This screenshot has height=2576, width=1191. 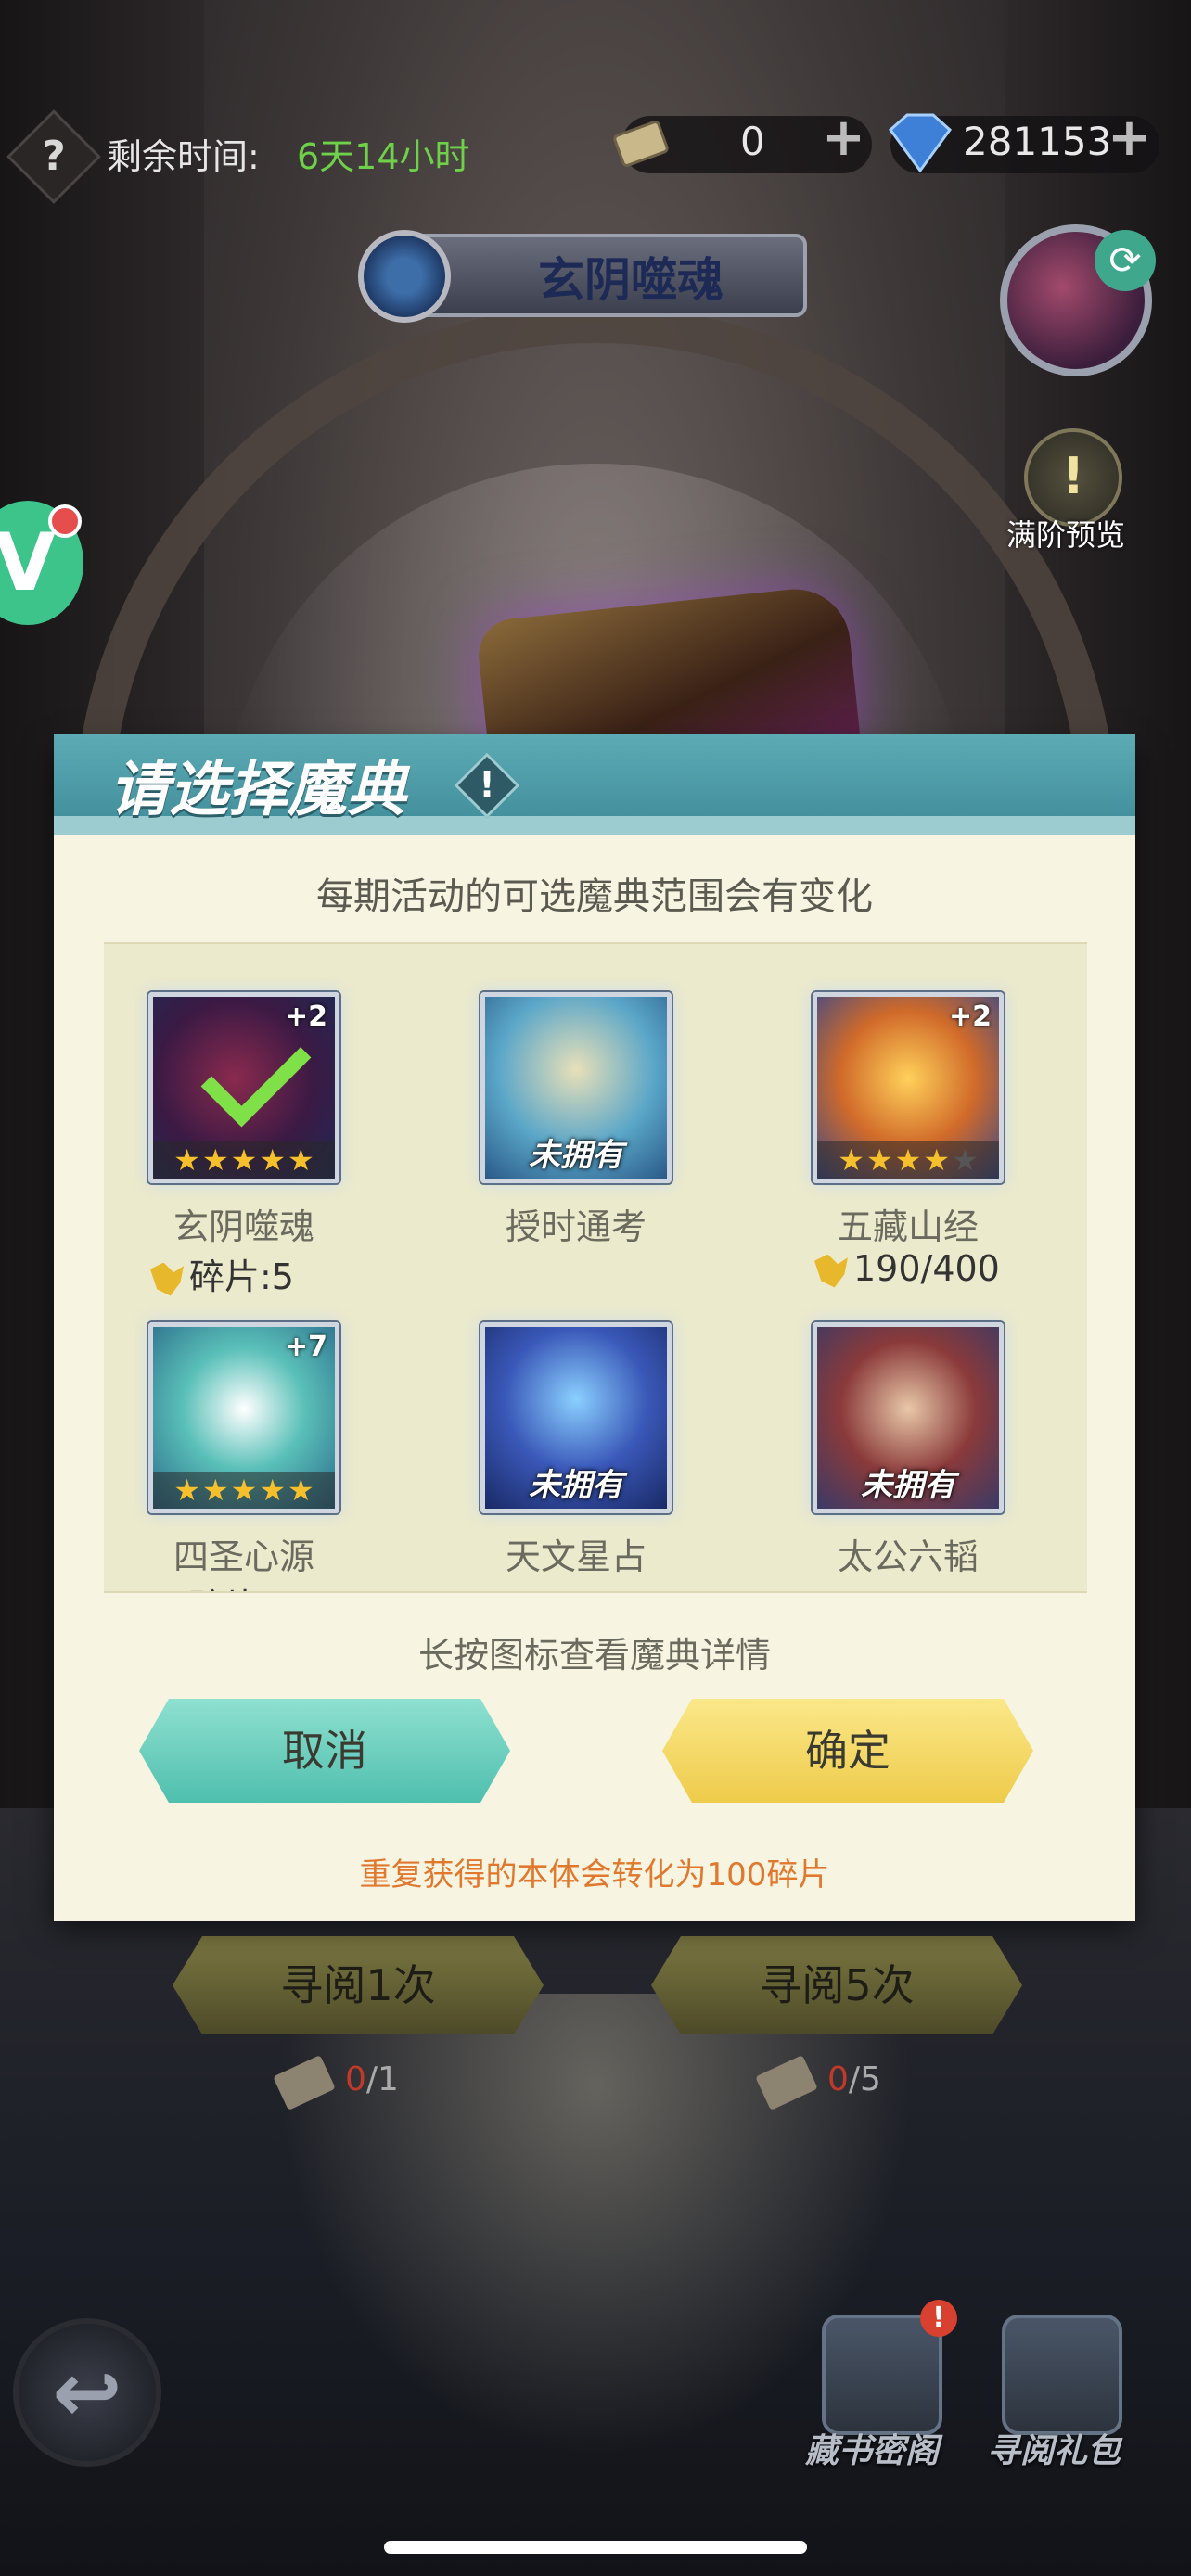 What do you see at coordinates (836, 1985) in the screenshot?
I see `draw-five-button: 寻阅5次` at bounding box center [836, 1985].